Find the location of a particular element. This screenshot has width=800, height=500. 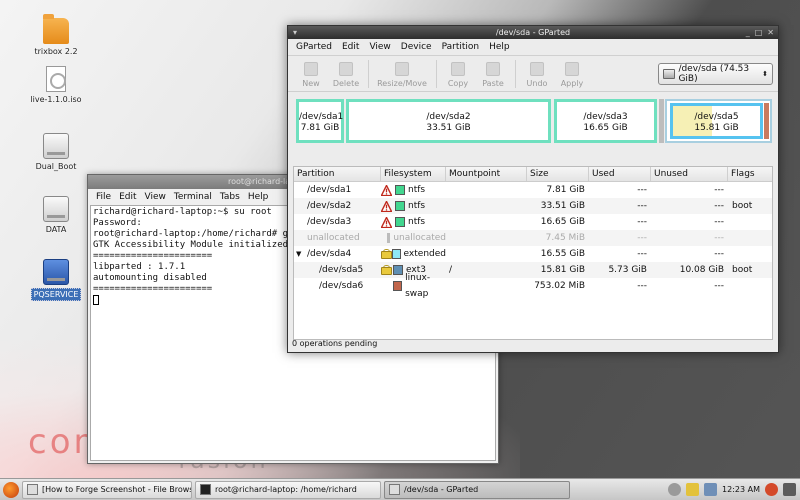

terminal-menu-view: View is located at coordinates (155, 197).